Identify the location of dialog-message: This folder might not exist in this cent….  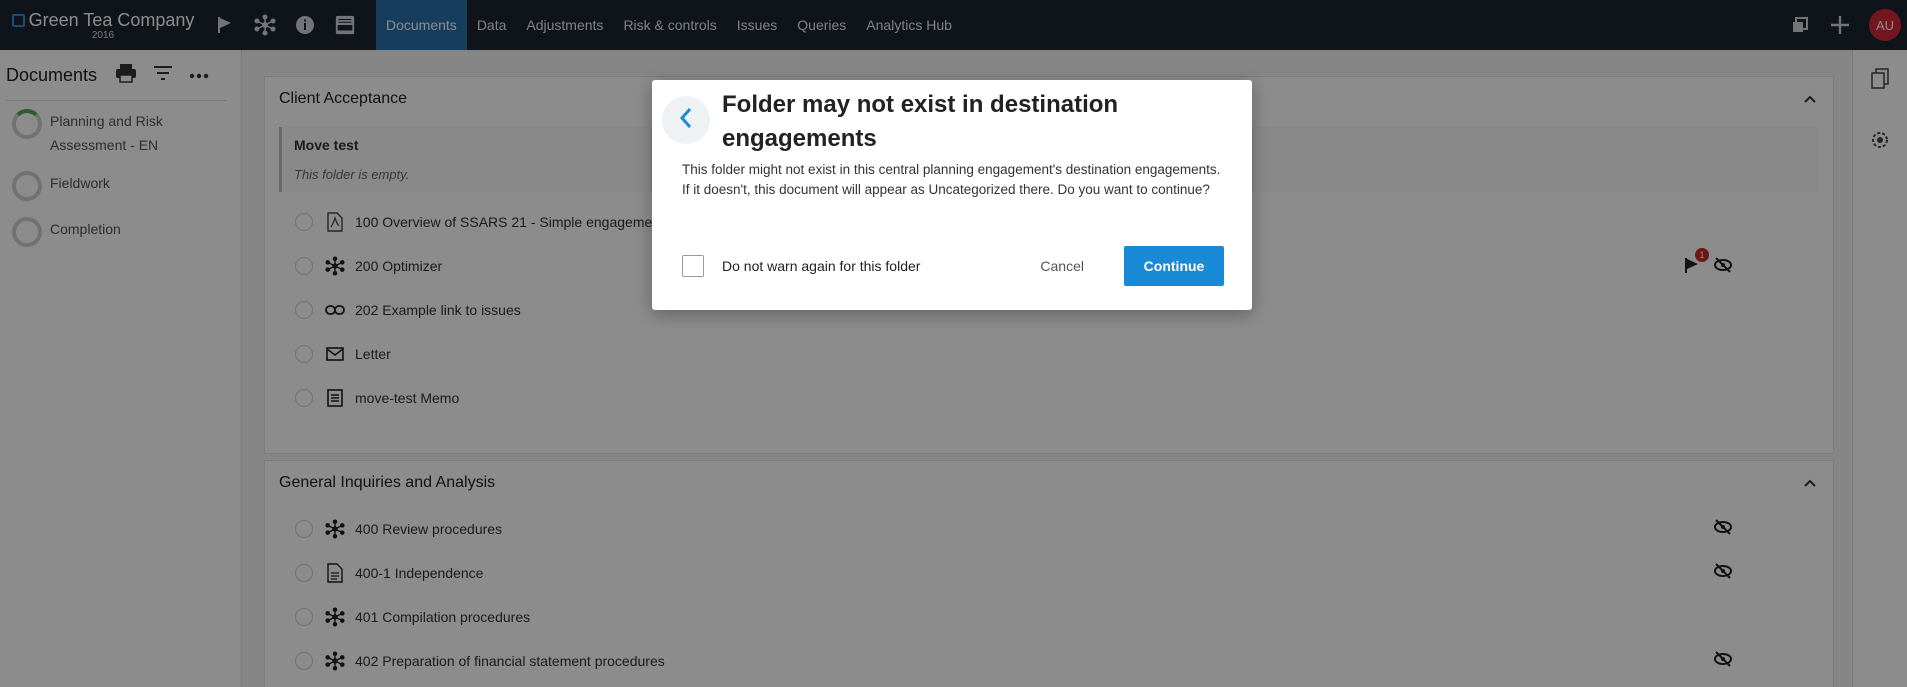
(951, 179).